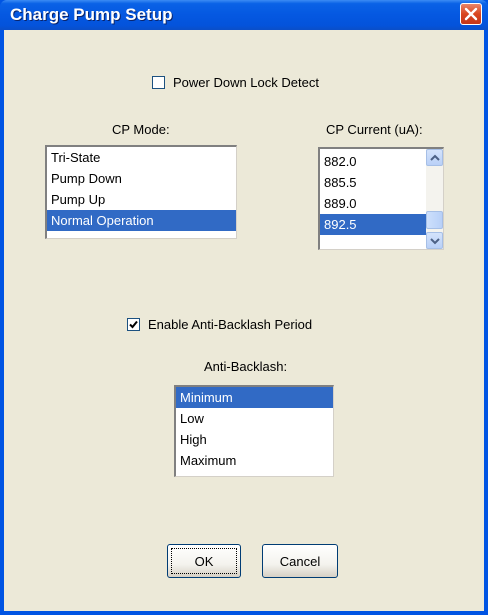  I want to click on focus-ring, so click(204, 561).